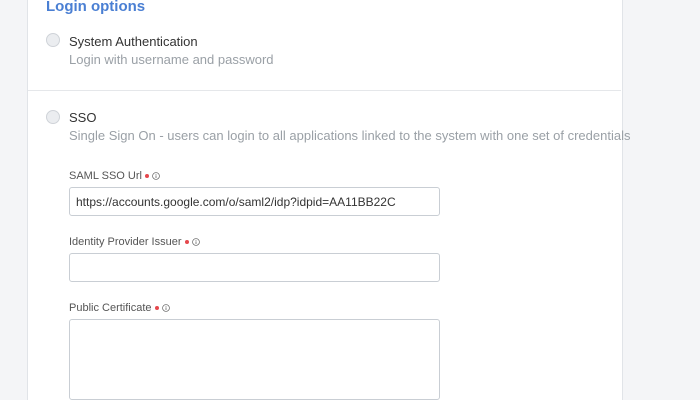 This screenshot has width=700, height=400. Describe the element at coordinates (105, 176) in the screenshot. I see `saml-sso-url-label: SAML SSO Url` at that location.